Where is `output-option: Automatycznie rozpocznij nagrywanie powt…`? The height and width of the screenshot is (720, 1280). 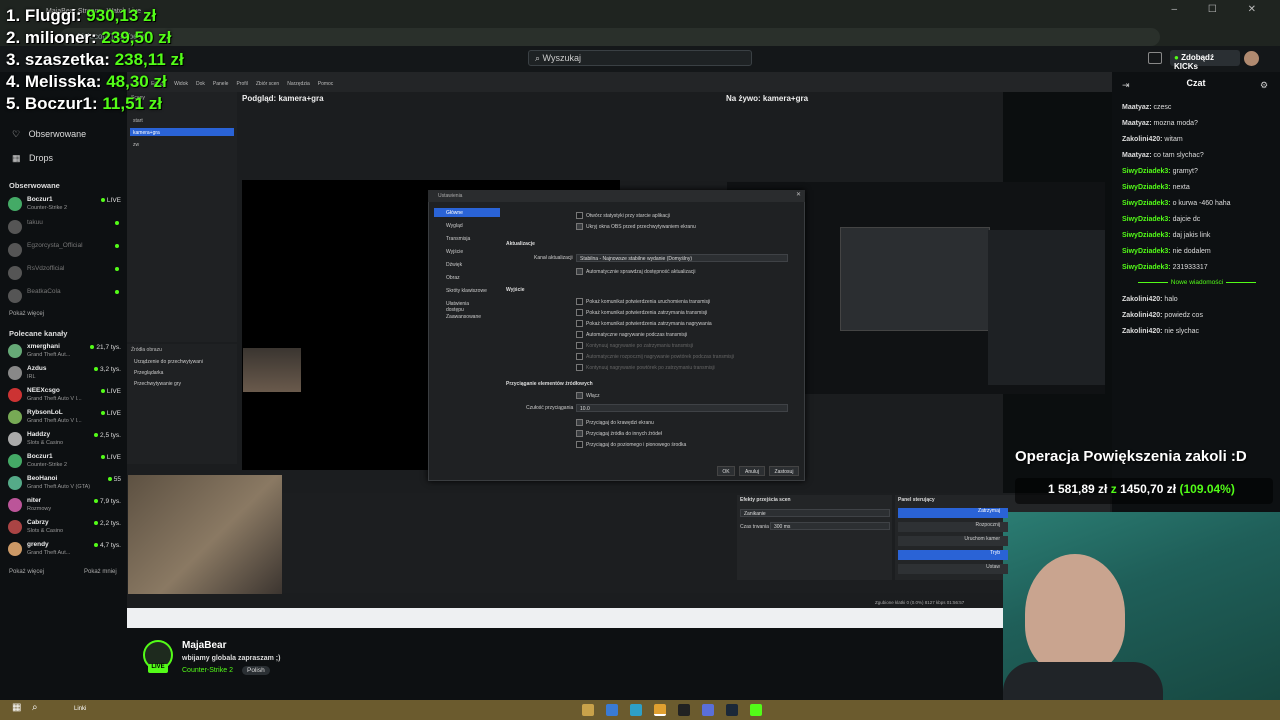
output-option: Automatycznie rozpocznij nagrywanie powt… is located at coordinates (655, 356).